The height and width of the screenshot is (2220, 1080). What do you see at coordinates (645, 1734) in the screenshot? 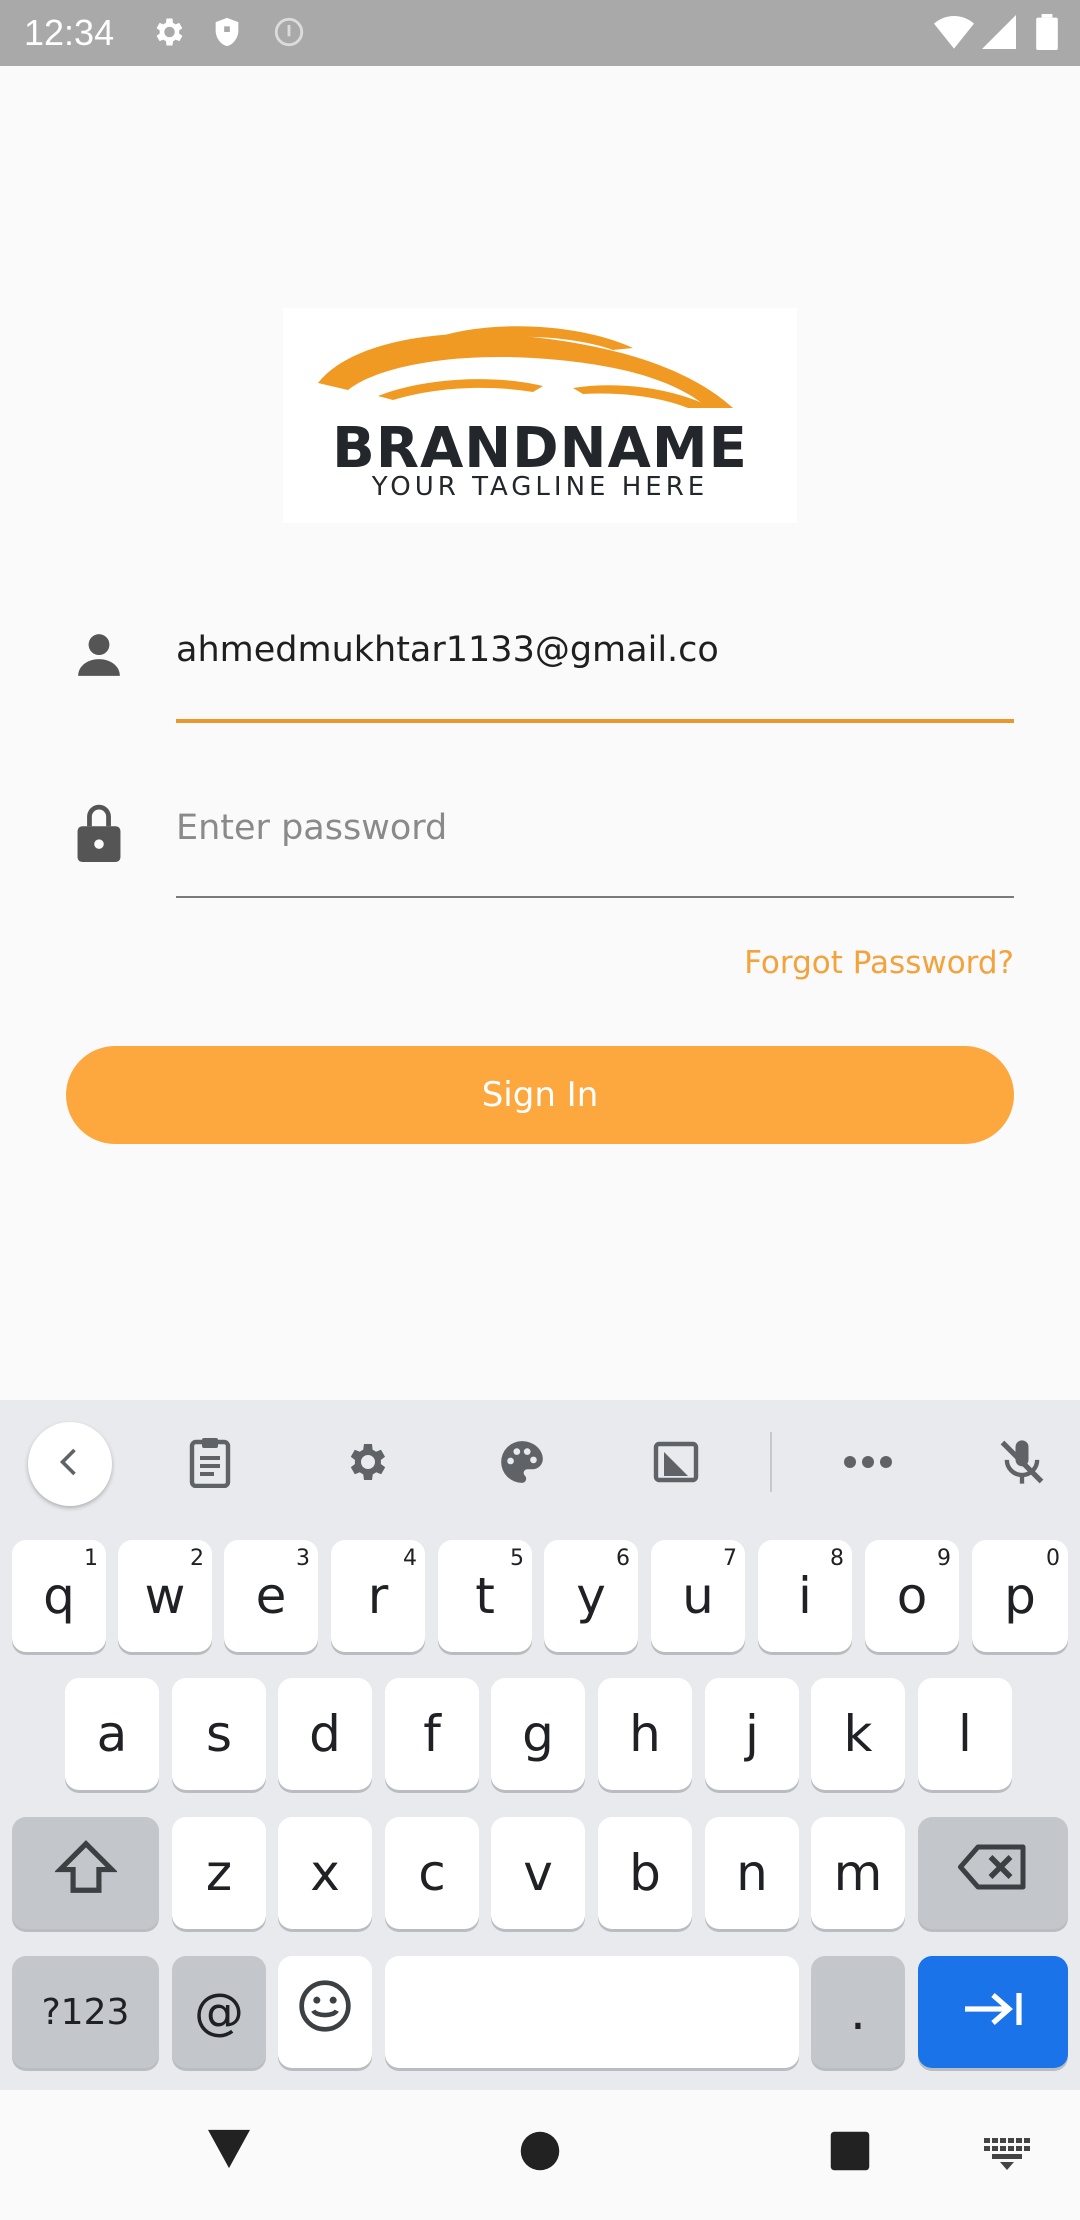
I see `key-h: h` at bounding box center [645, 1734].